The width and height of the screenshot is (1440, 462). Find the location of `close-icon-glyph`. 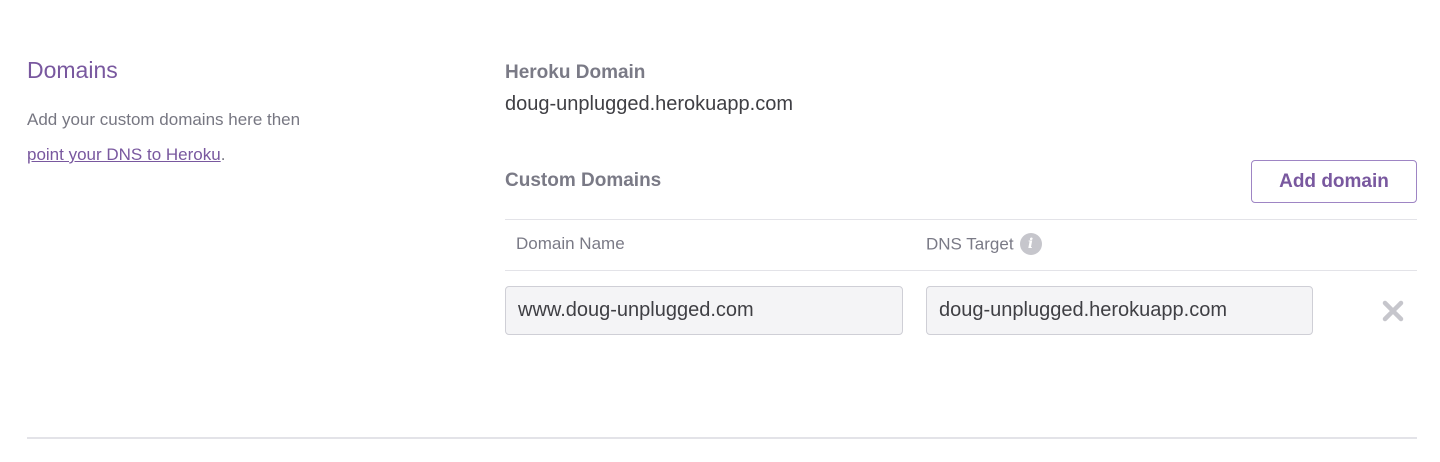

close-icon-glyph is located at coordinates (1393, 311).